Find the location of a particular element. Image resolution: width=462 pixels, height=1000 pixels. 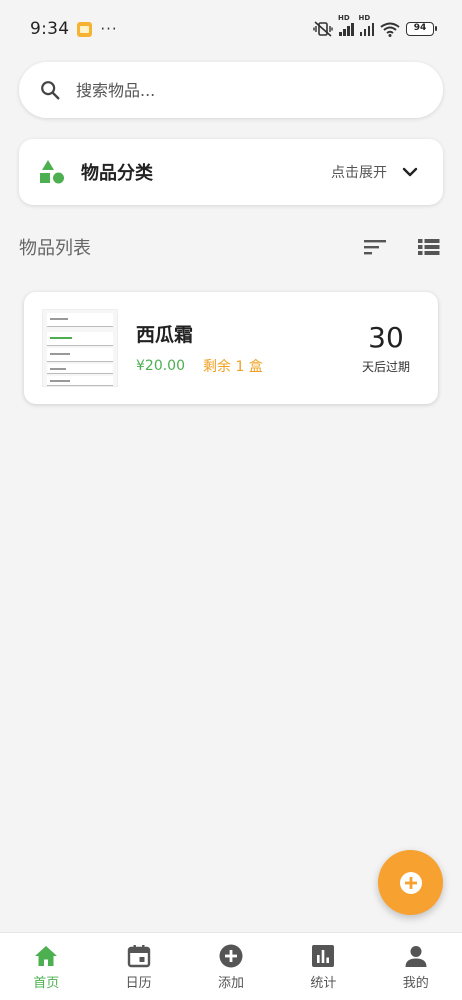

sort-button is located at coordinates (375, 247).